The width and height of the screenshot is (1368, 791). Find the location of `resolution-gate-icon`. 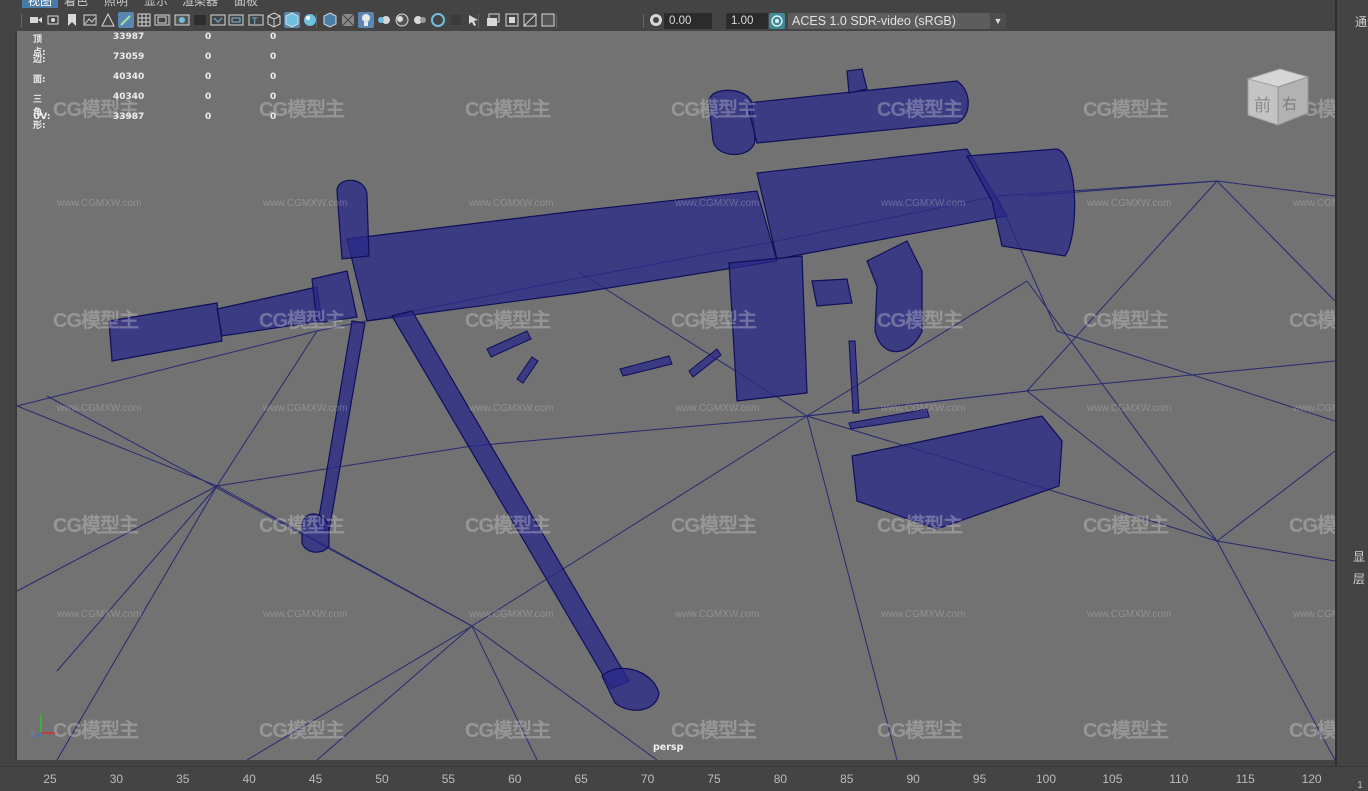

resolution-gate-icon is located at coordinates (182, 20).